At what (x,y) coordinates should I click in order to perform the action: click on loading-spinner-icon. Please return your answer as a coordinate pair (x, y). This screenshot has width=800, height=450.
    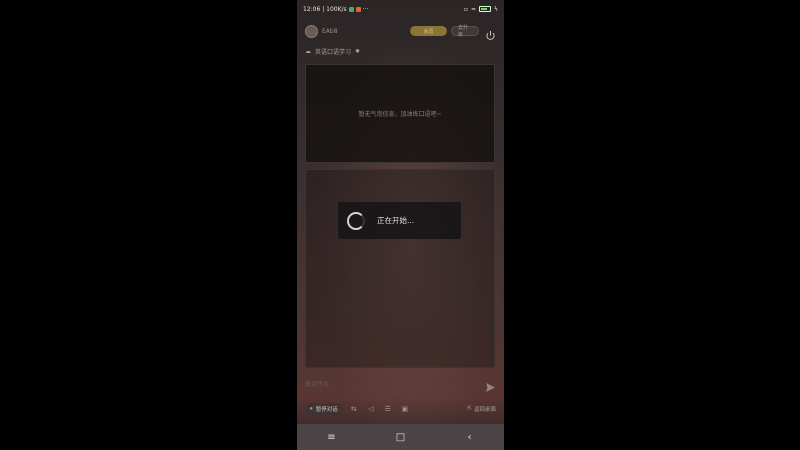
    Looking at the image, I should click on (356, 220).